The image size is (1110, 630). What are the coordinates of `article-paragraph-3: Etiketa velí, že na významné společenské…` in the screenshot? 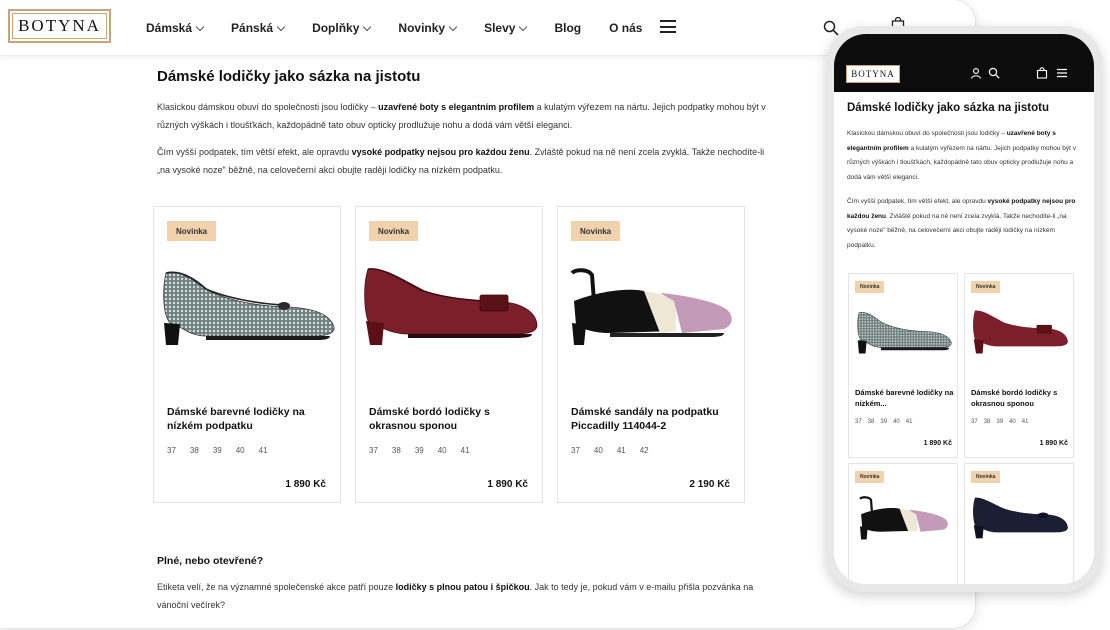 It's located at (455, 596).